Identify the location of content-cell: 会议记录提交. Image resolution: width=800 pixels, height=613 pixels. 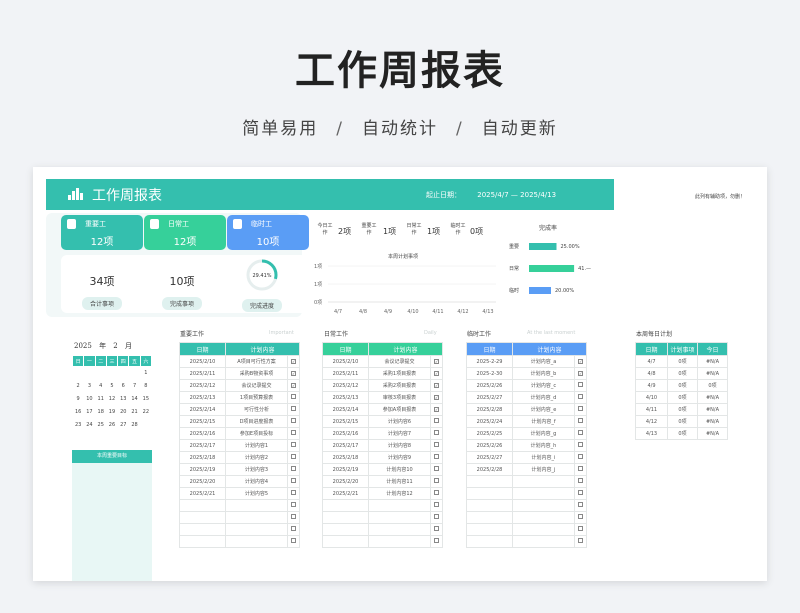
(399, 361).